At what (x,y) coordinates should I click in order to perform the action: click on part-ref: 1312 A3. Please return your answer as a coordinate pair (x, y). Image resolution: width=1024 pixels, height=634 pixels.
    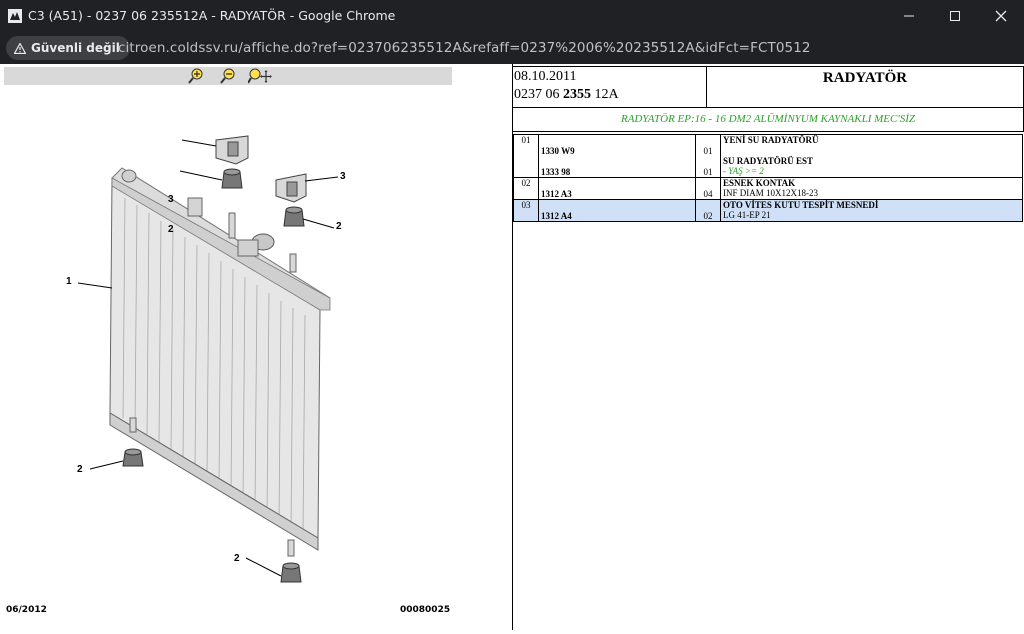
    Looking at the image, I should click on (617, 194).